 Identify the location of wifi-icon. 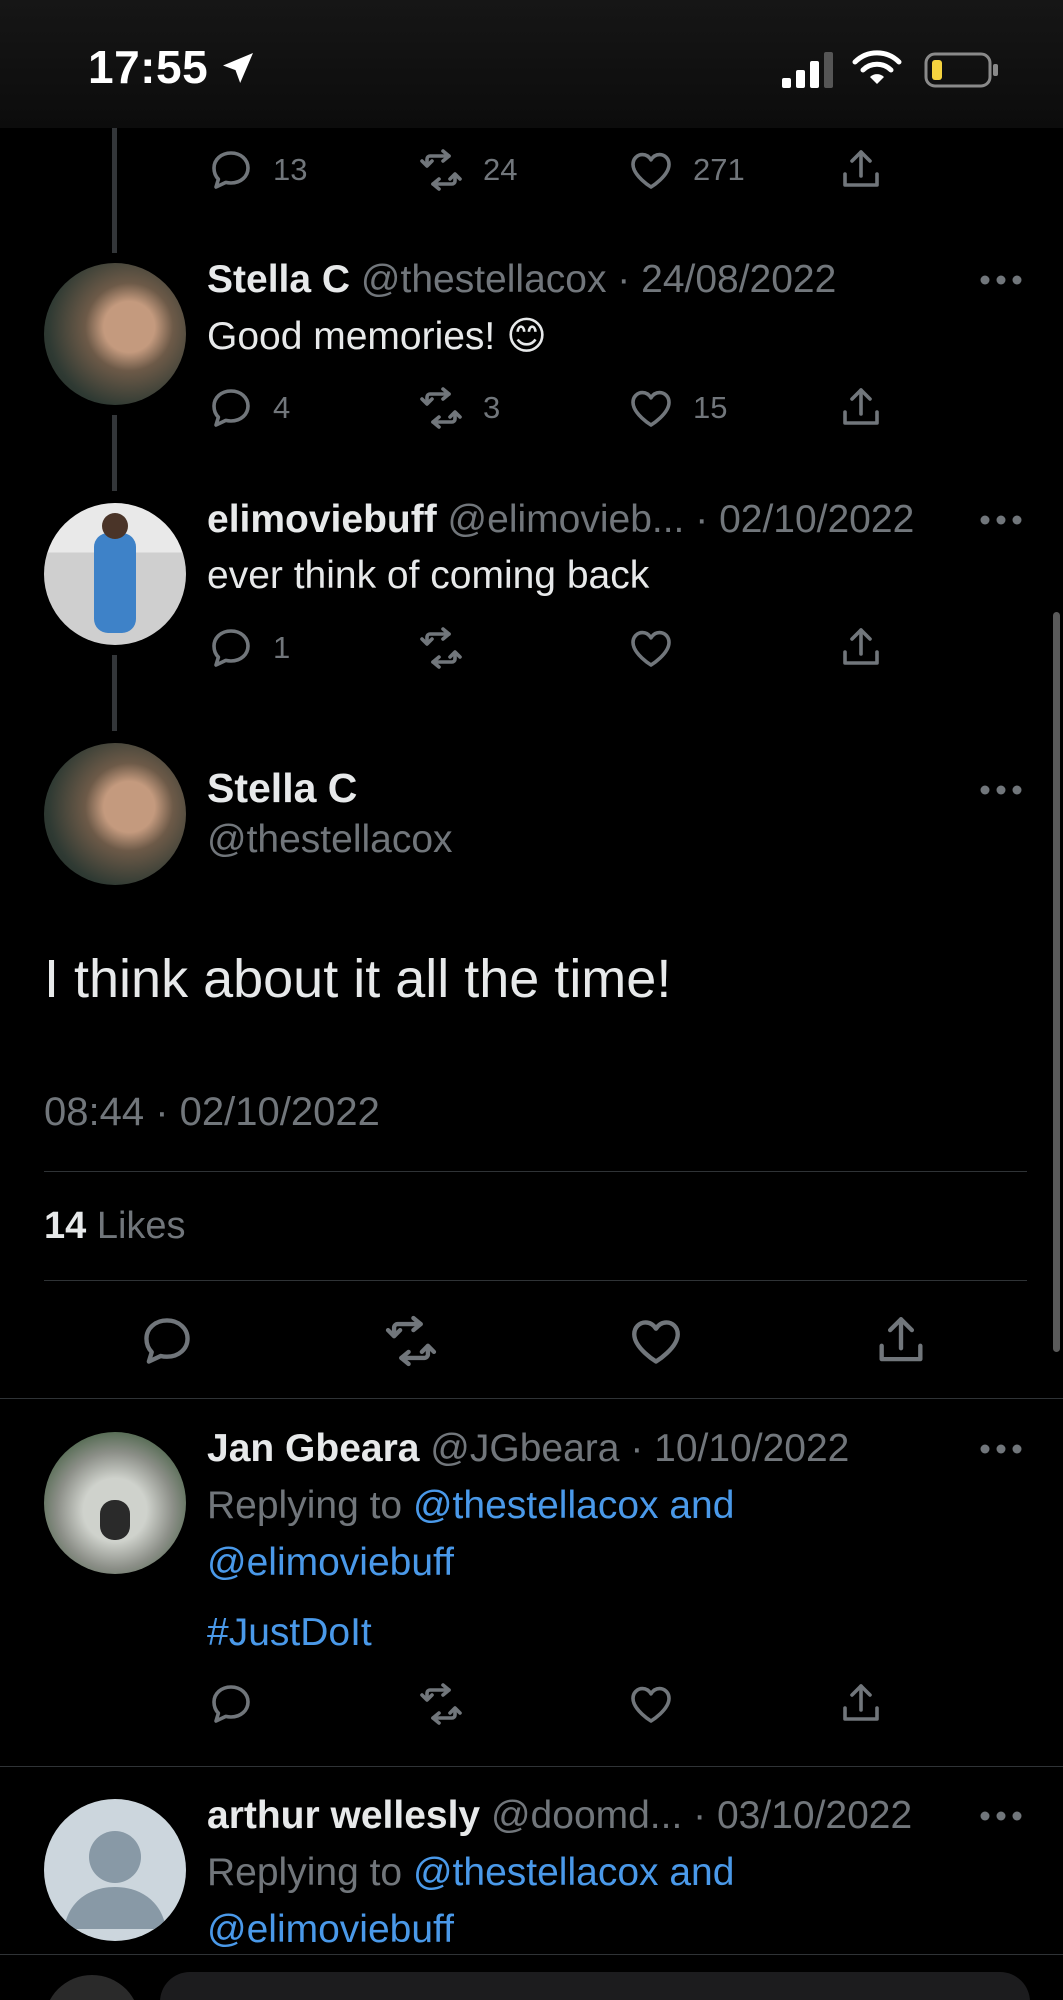
(877, 67).